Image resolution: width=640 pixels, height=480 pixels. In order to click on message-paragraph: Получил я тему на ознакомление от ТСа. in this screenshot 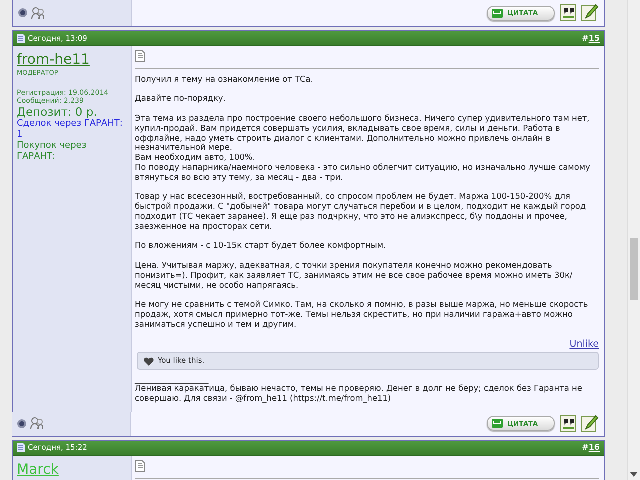, I will do `click(224, 79)`.